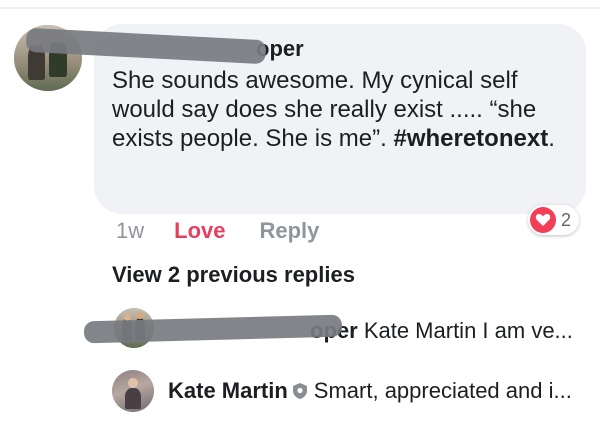  Describe the element at coordinates (228, 390) in the screenshot. I see `reply-author-name: Kate Martin` at that location.